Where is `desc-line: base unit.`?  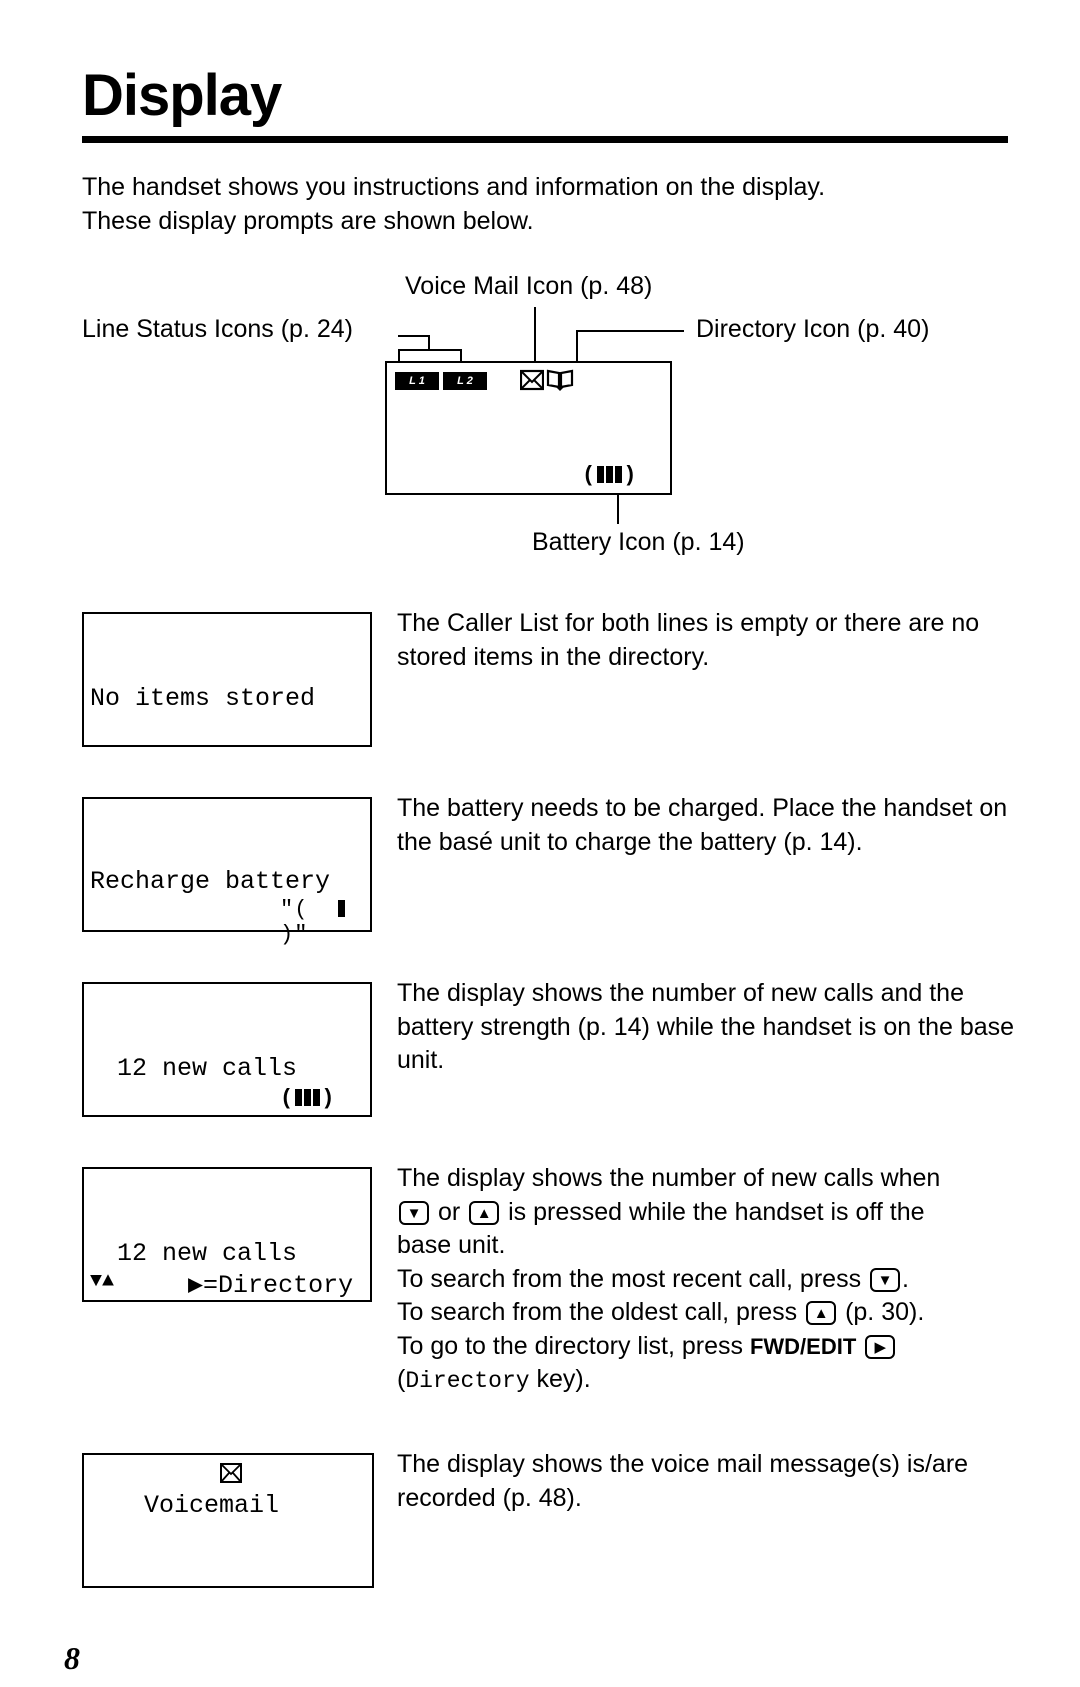 desc-line: base unit. is located at coordinates (451, 1245).